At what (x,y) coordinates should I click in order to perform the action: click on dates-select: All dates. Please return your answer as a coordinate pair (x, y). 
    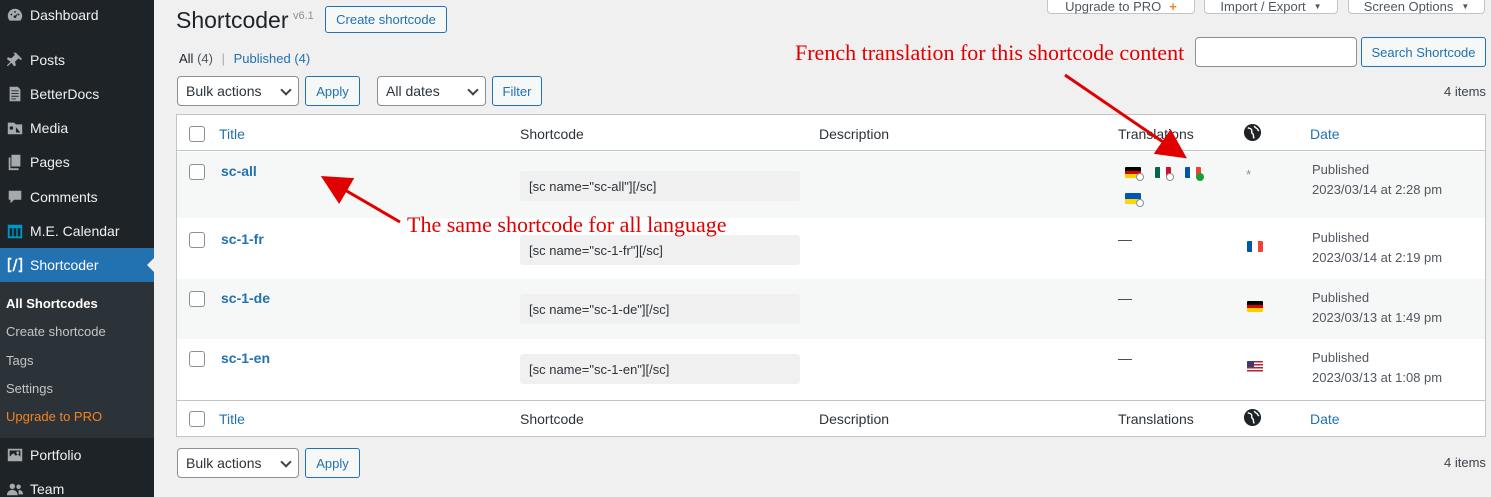
    Looking at the image, I should click on (431, 91).